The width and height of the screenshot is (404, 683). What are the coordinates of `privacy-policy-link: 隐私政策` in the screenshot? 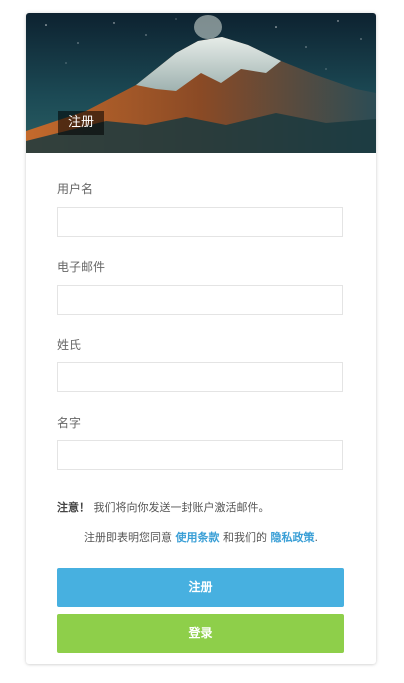 It's located at (293, 537).